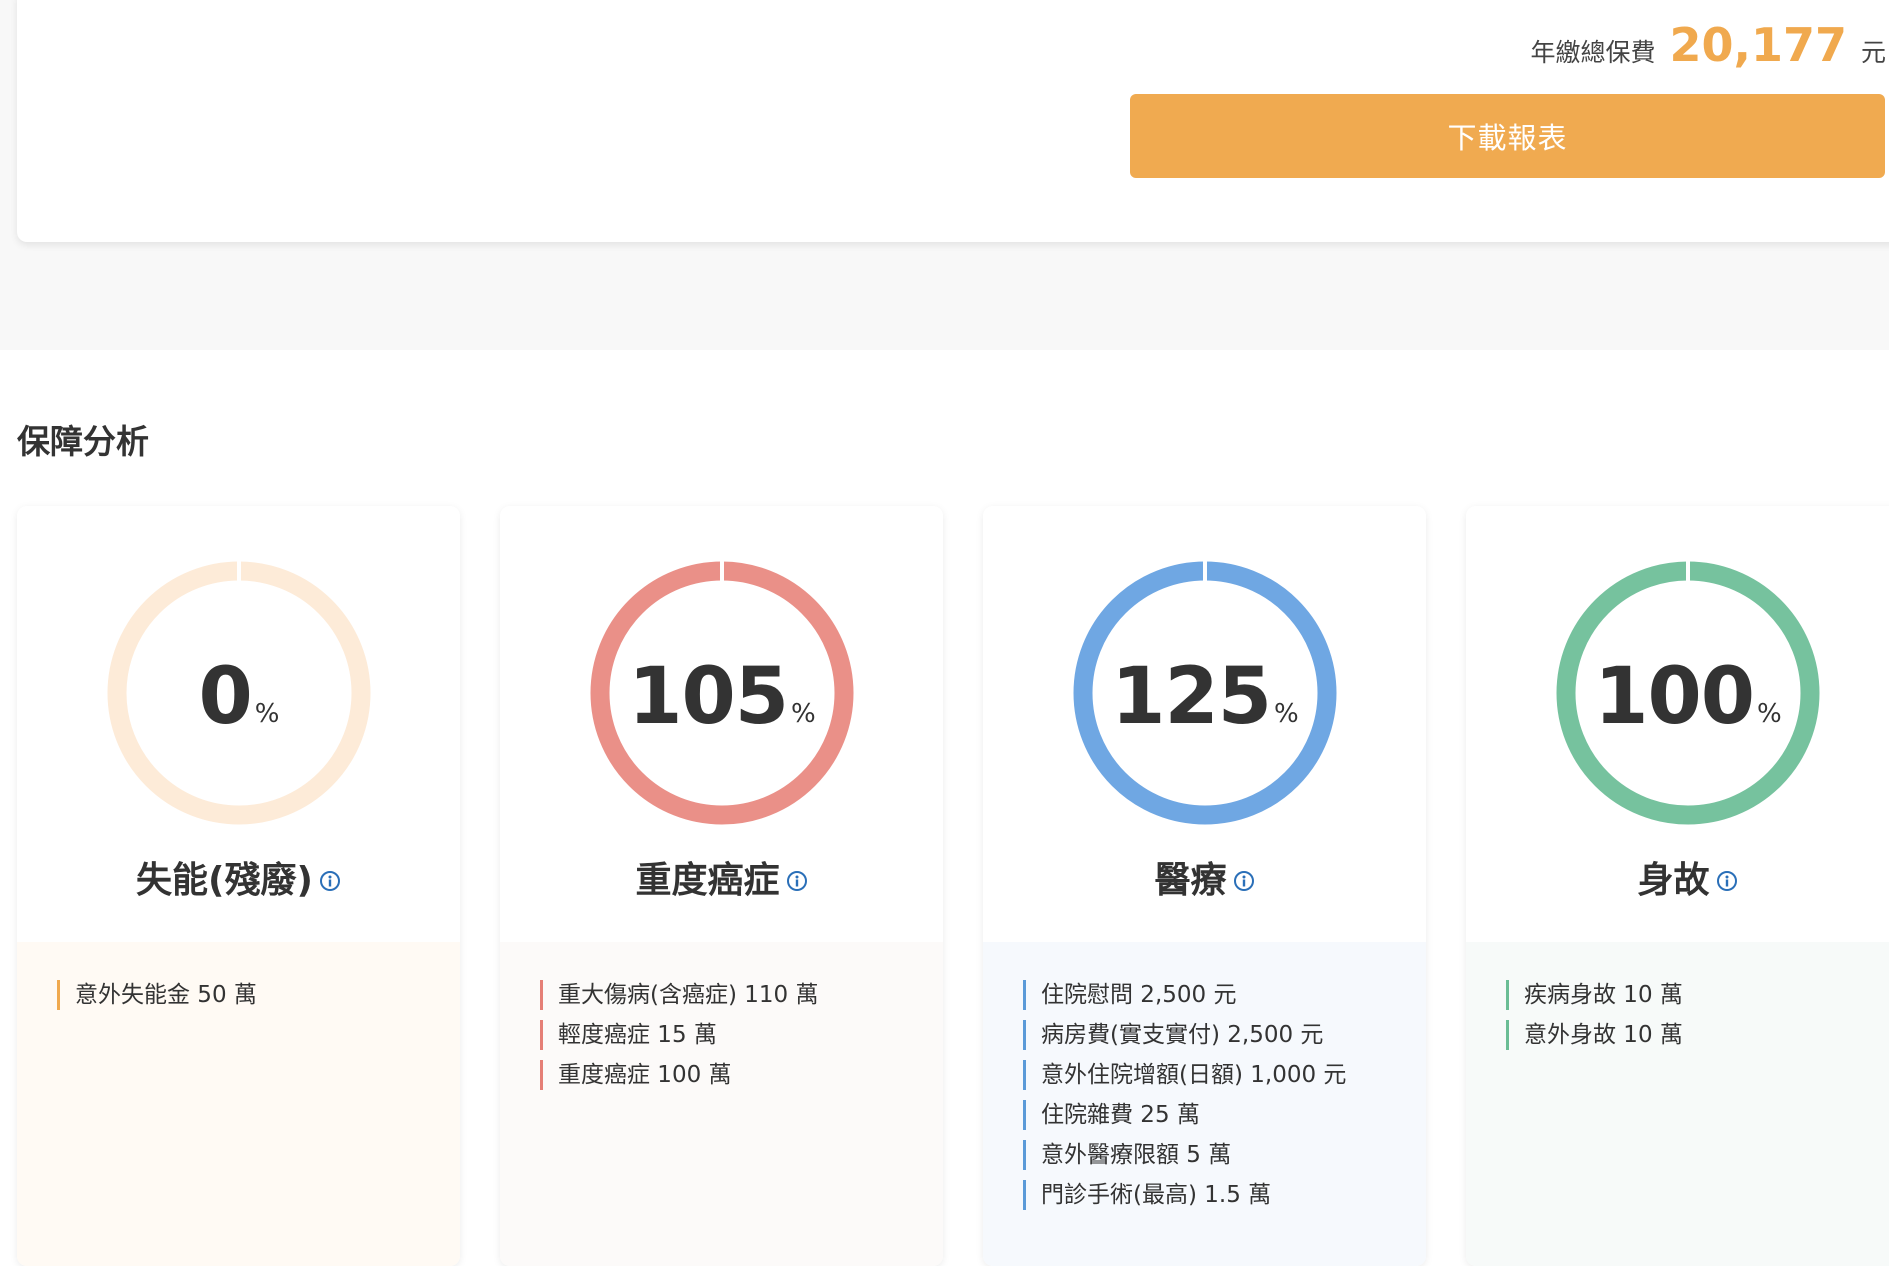  I want to click on card-top: 0% 失能(殘廢), so click(238, 724).